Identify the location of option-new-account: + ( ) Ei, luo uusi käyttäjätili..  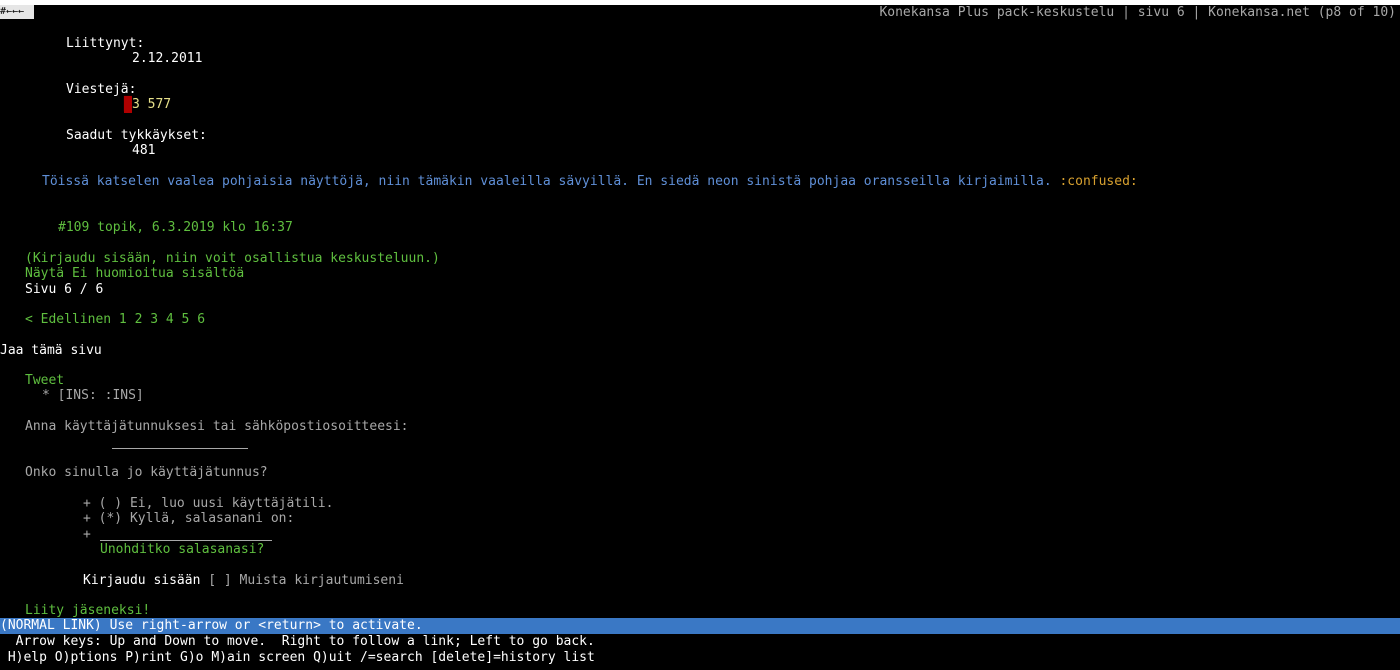
(208, 504).